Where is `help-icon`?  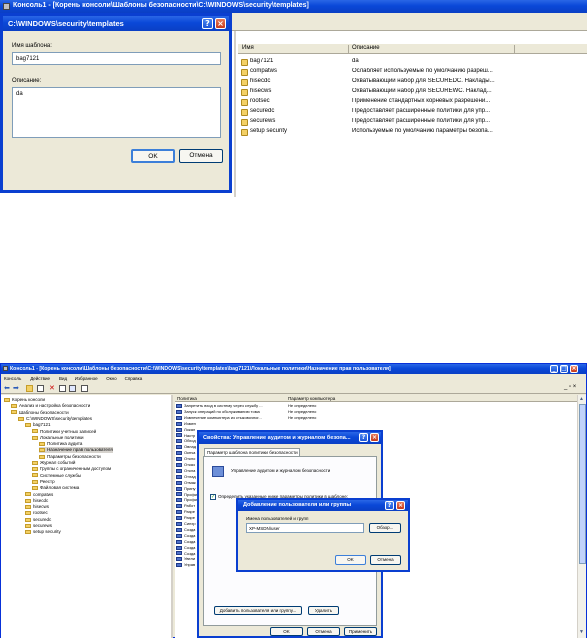
help-icon is located at coordinates (84, 388).